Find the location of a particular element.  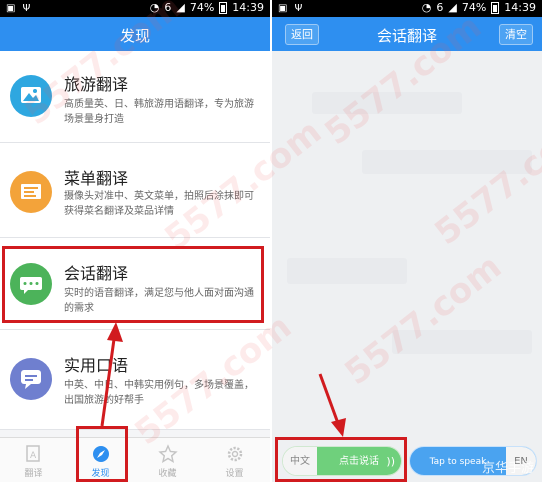

conversation-icon is located at coordinates (31, 284).